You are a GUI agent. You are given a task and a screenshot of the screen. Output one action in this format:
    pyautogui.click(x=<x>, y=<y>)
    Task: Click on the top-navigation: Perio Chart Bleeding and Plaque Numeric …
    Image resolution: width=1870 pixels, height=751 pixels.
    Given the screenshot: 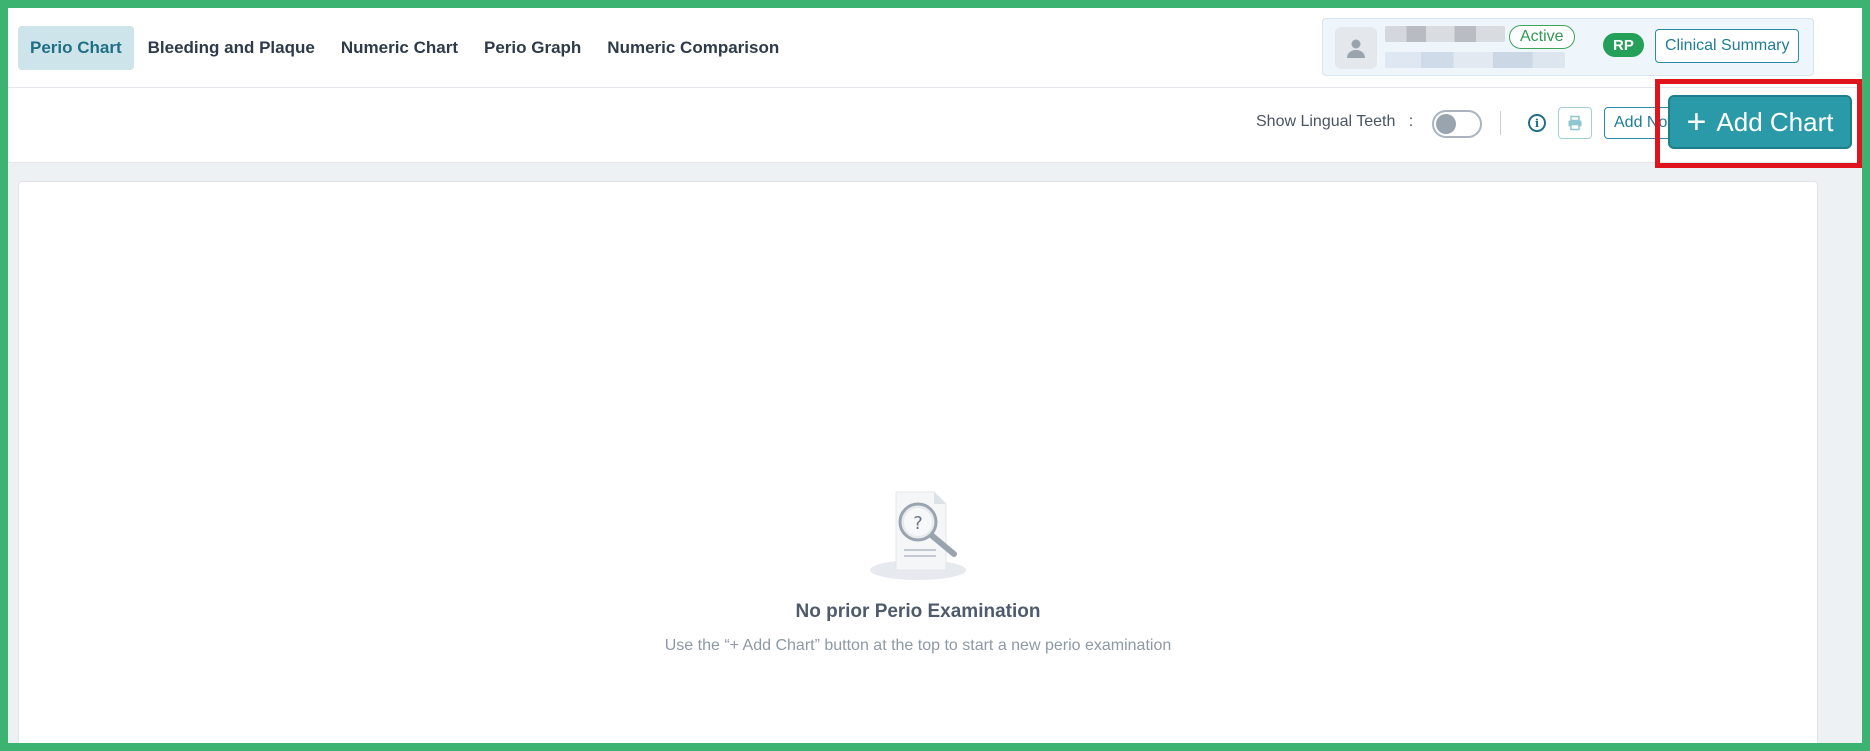 What is the action you would take?
    pyautogui.click(x=935, y=48)
    